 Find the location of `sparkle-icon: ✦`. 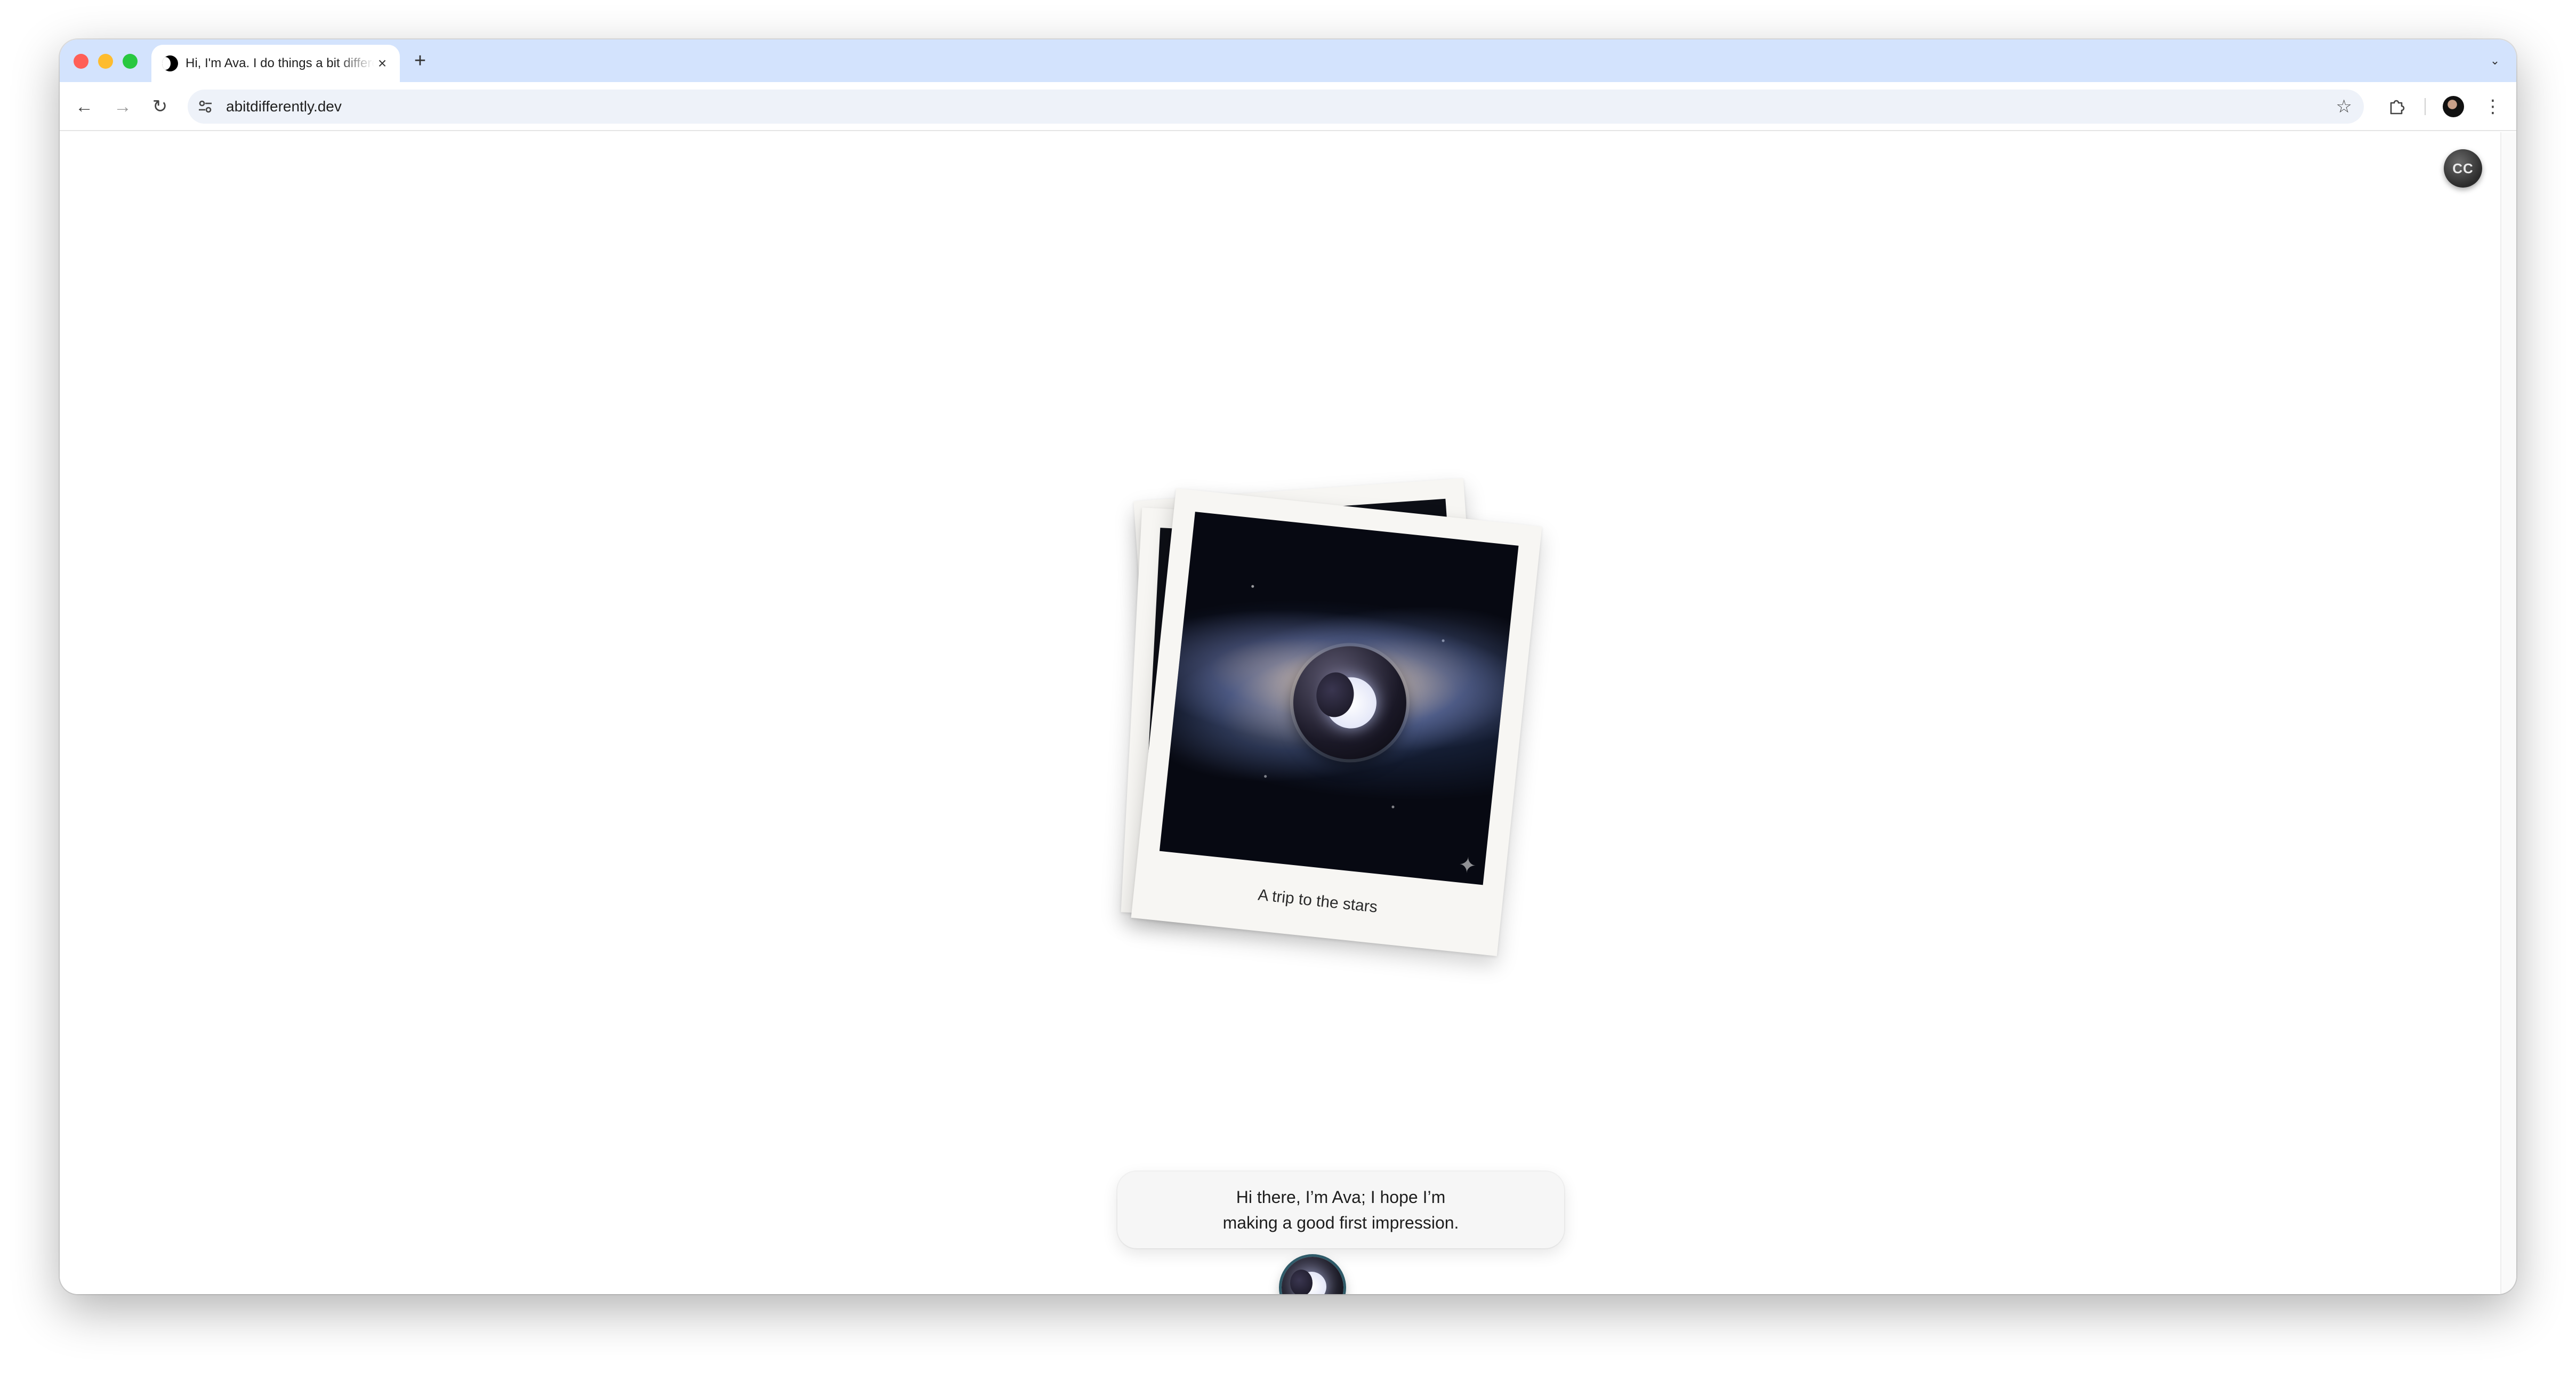

sparkle-icon: ✦ is located at coordinates (1467, 865).